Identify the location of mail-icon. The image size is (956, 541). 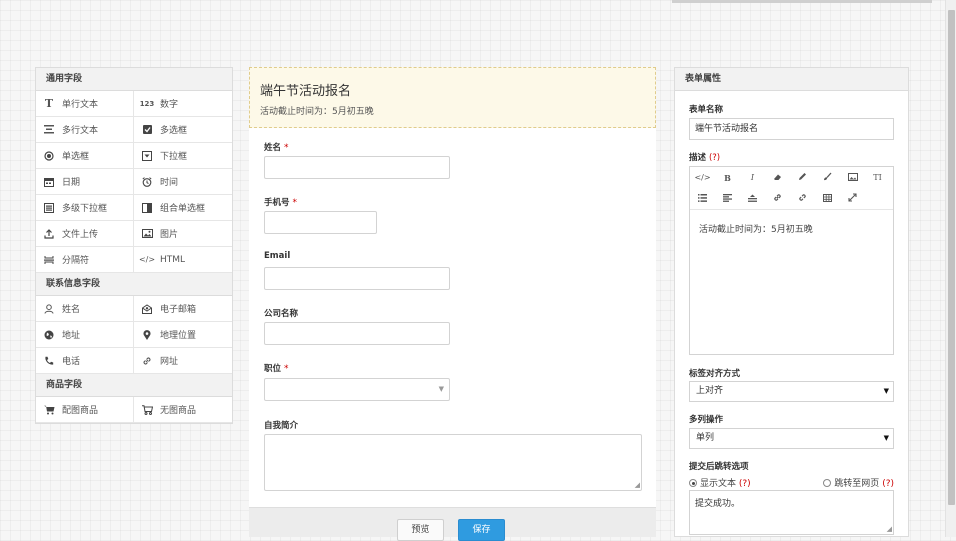
(147, 308).